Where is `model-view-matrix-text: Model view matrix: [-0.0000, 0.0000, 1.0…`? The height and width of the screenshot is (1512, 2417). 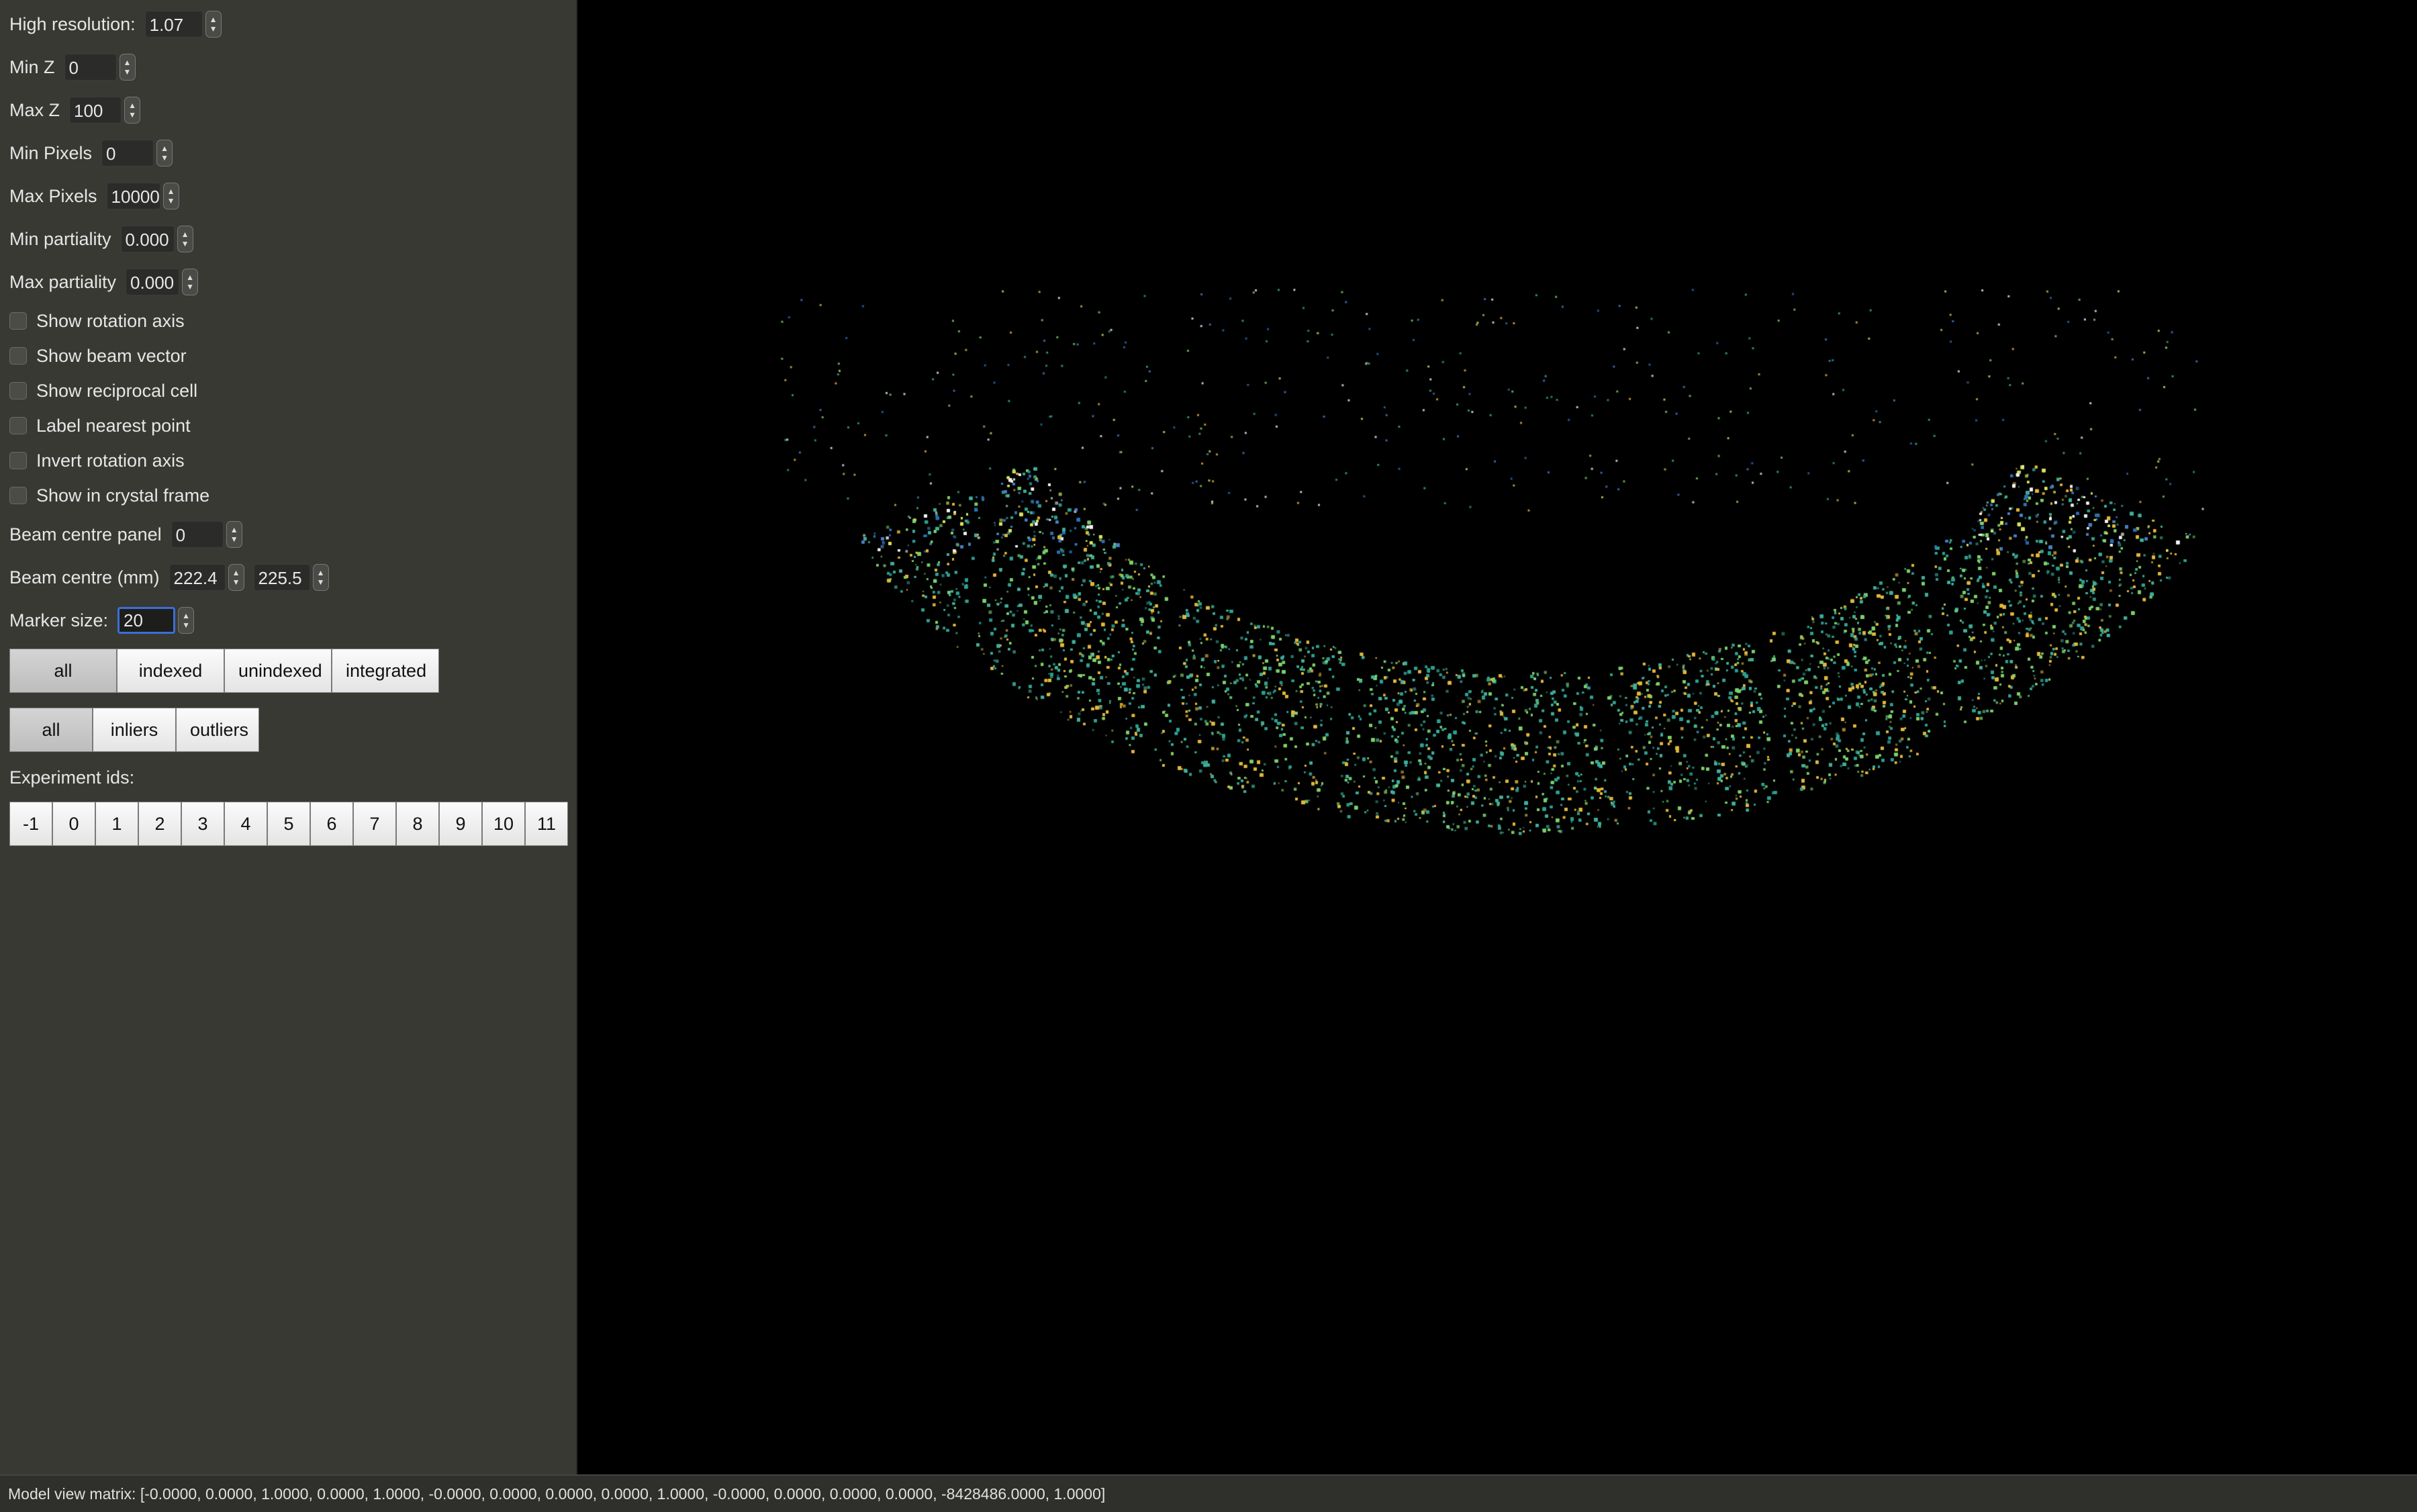
model-view-matrix-text: Model view matrix: [-0.0000, 0.0000, 1.0… is located at coordinates (557, 1494).